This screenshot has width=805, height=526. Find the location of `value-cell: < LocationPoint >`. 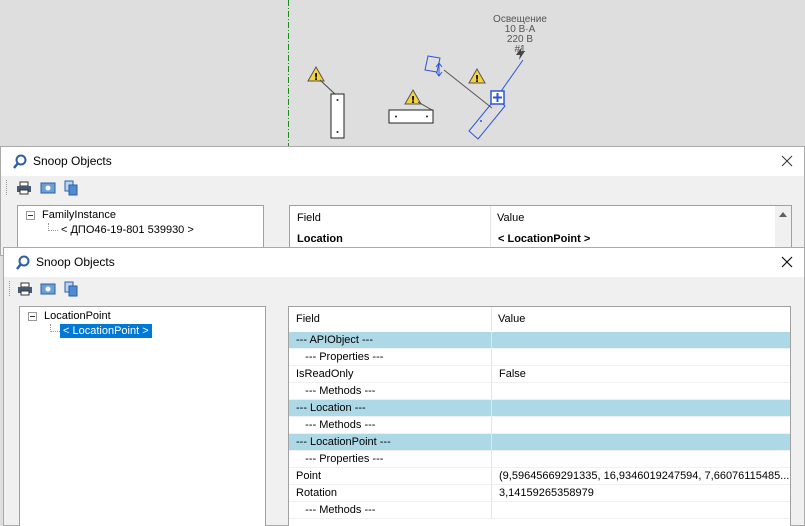

value-cell: < LocationPoint > is located at coordinates (633, 239).